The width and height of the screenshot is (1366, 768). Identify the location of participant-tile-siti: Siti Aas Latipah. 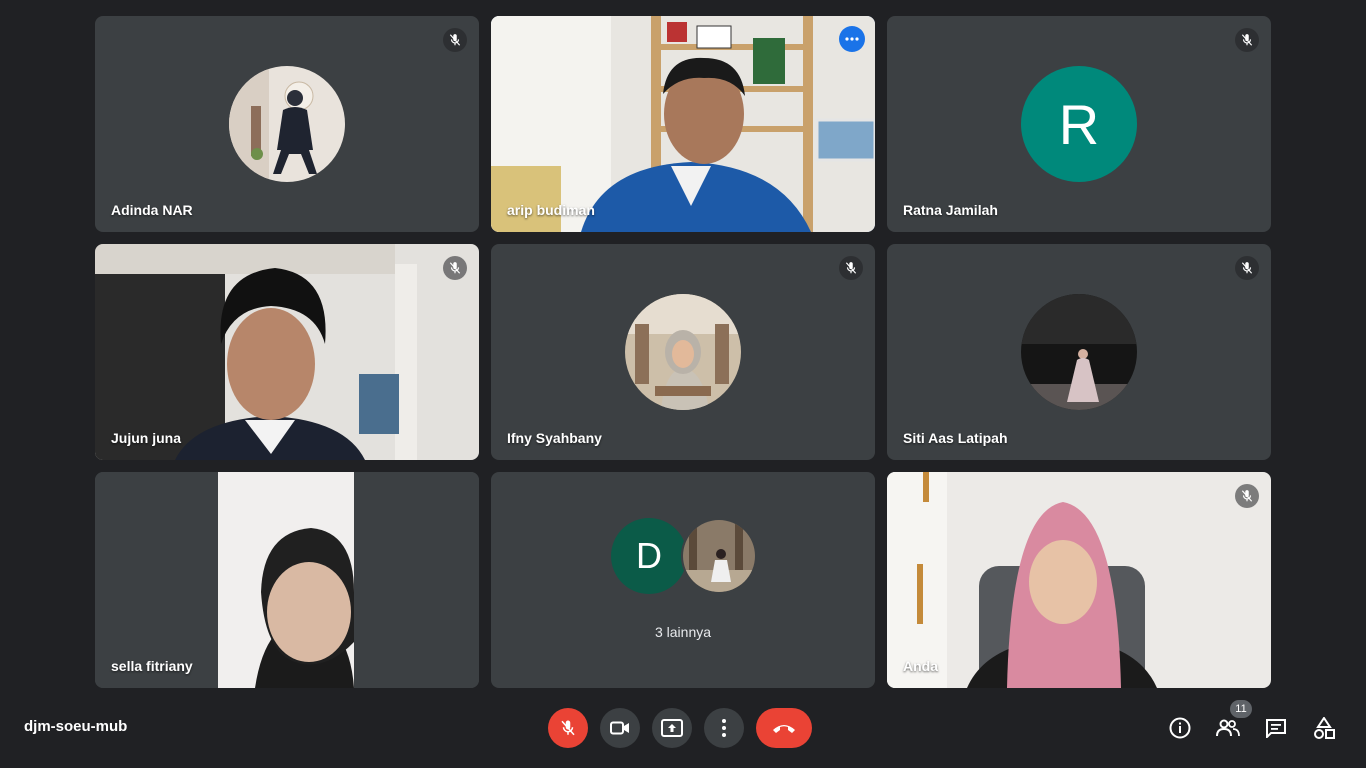
(1079, 352).